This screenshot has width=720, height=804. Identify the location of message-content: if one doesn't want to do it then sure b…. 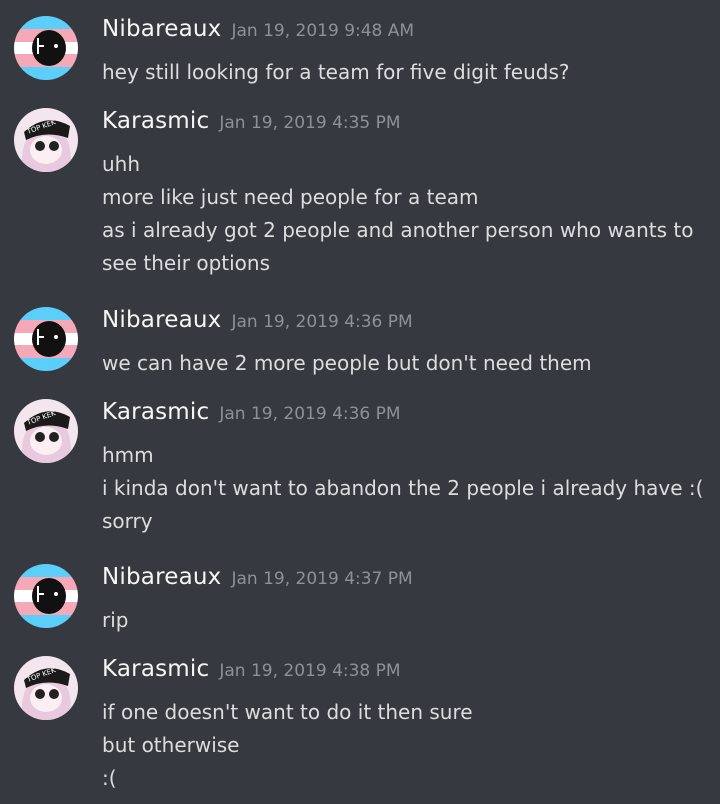
(287, 745).